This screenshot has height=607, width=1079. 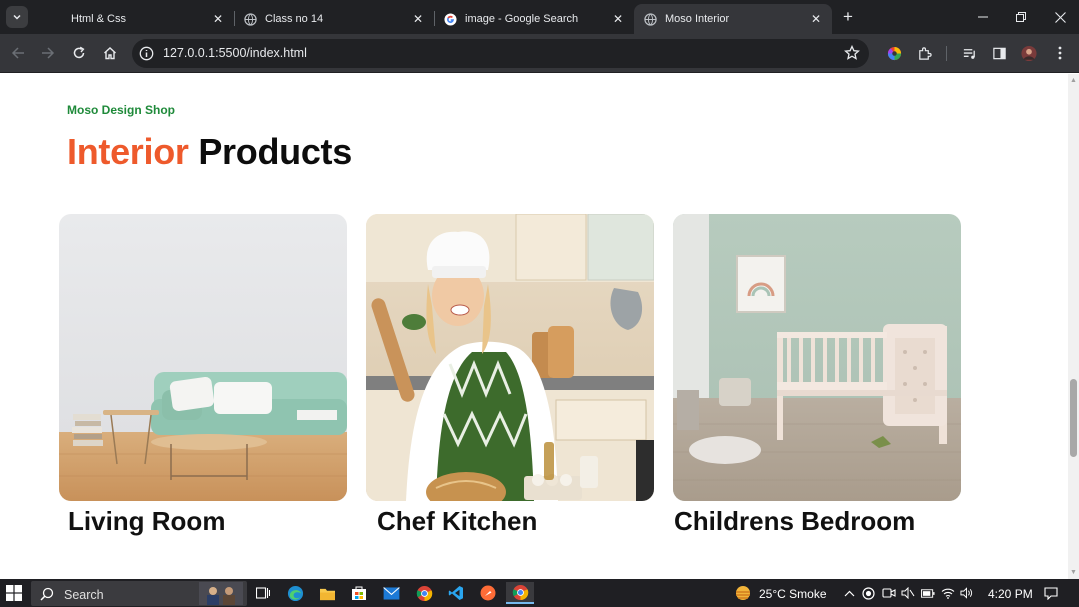 What do you see at coordinates (848, 17) in the screenshot?
I see `new-tab-button: +` at bounding box center [848, 17].